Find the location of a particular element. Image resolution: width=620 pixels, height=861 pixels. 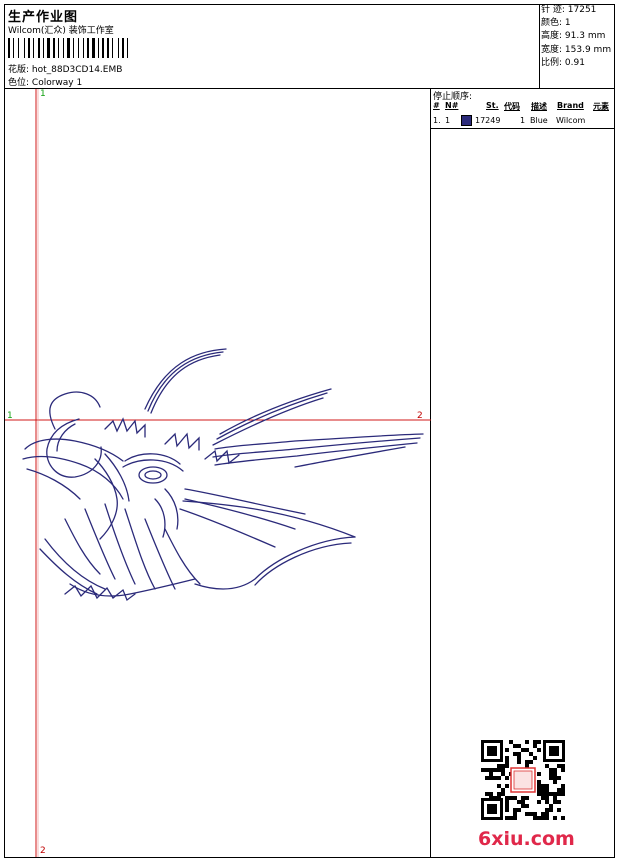

marker-right-2: 2 is located at coordinates (420, 416).